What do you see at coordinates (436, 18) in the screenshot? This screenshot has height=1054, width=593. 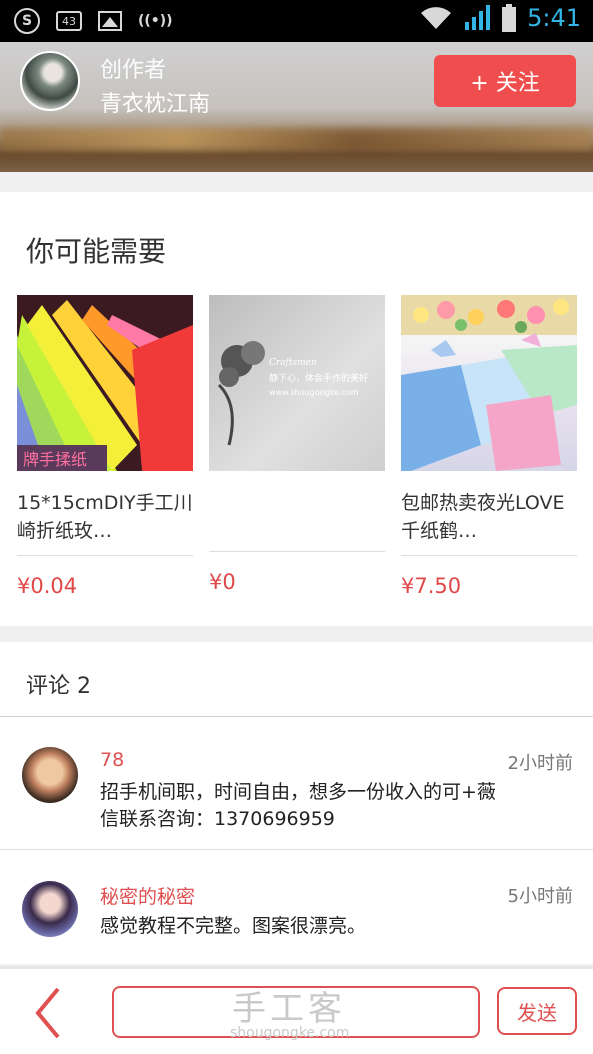 I see `wifi-icon` at bounding box center [436, 18].